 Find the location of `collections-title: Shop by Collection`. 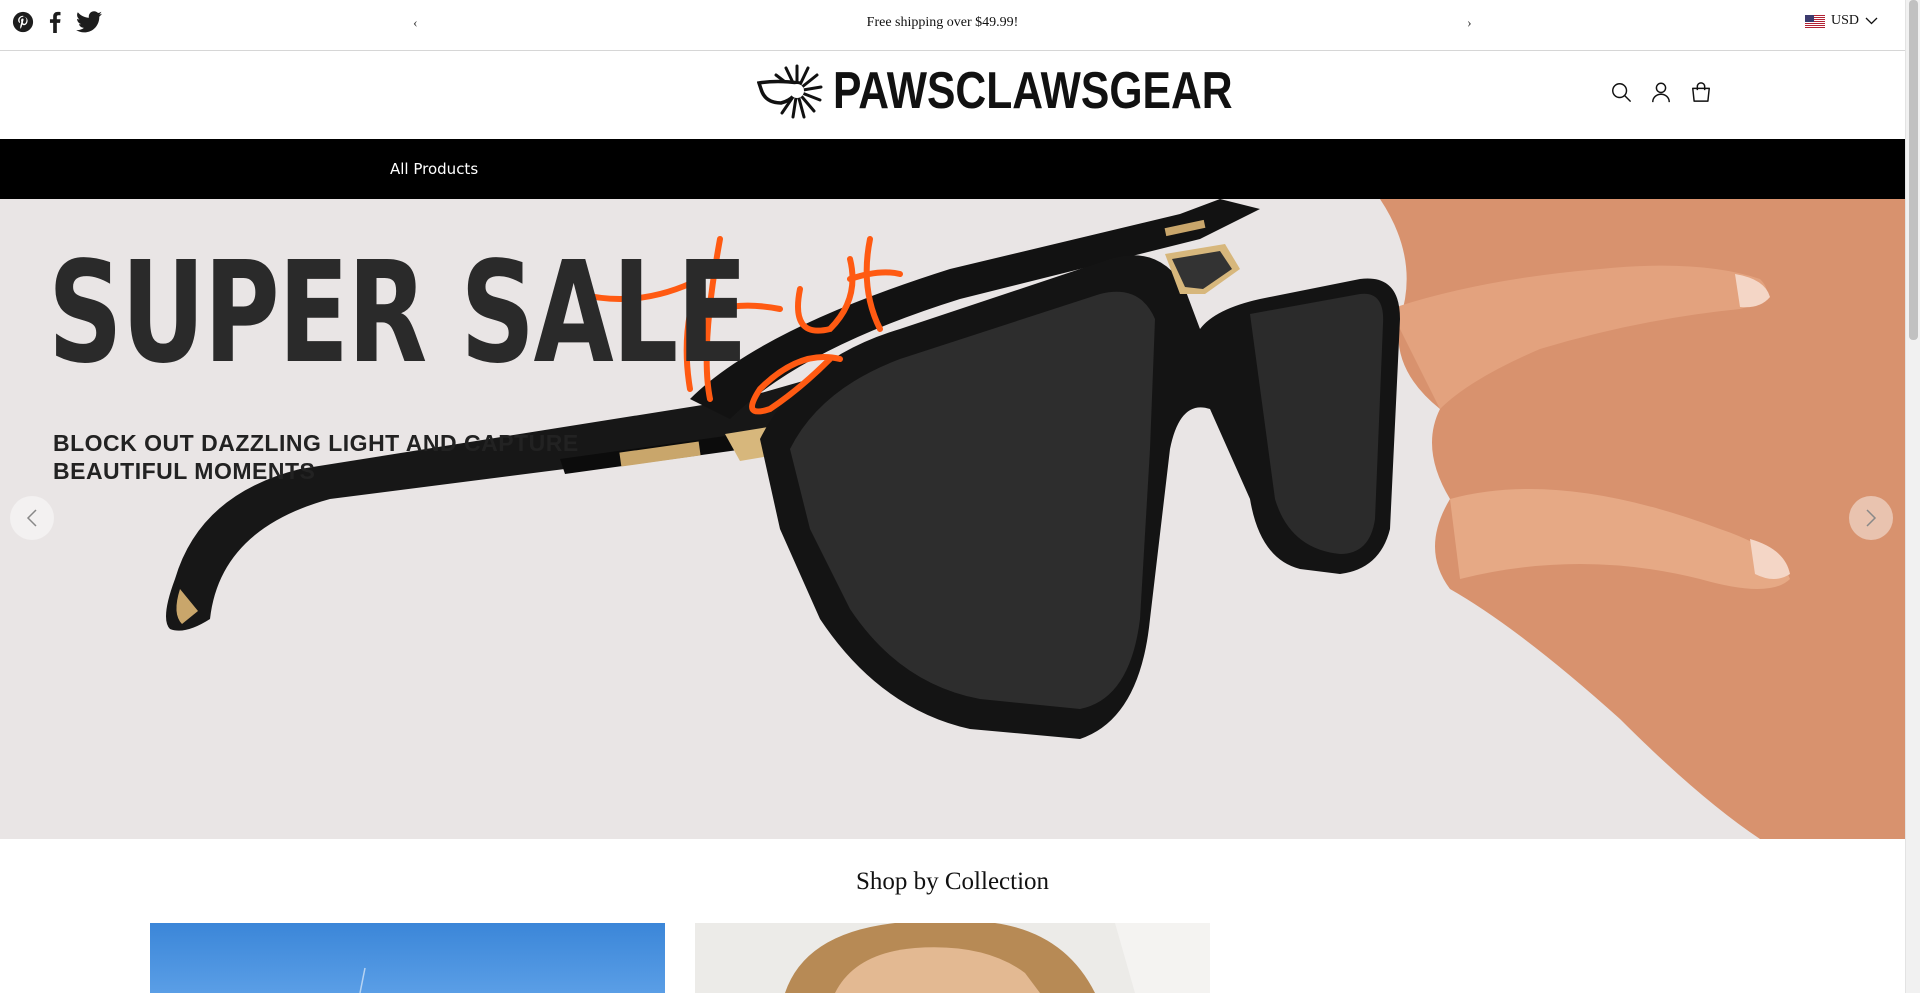

collections-title: Shop by Collection is located at coordinates (952, 881).